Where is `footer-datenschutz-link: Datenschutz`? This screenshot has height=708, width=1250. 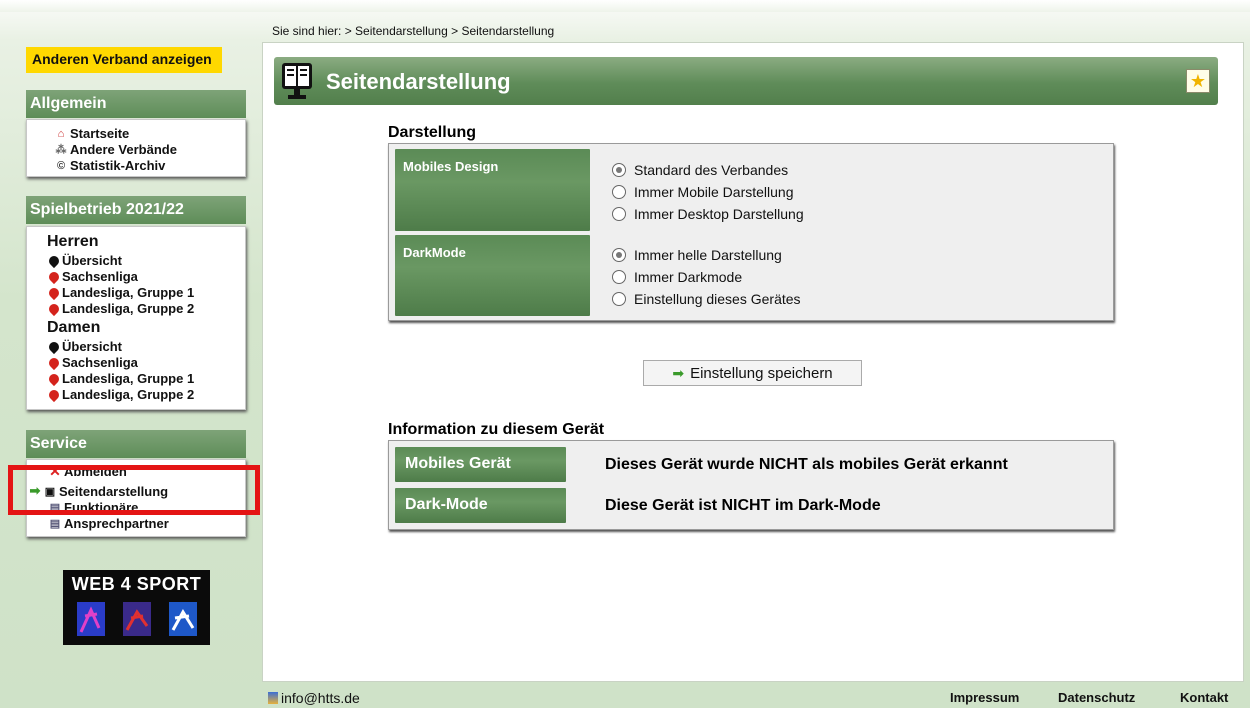
footer-datenschutz-link: Datenschutz is located at coordinates (1096, 697).